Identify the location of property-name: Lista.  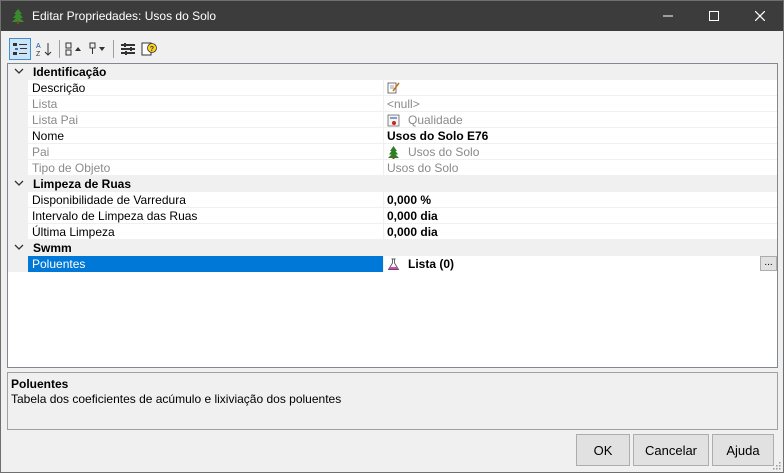
(45, 104).